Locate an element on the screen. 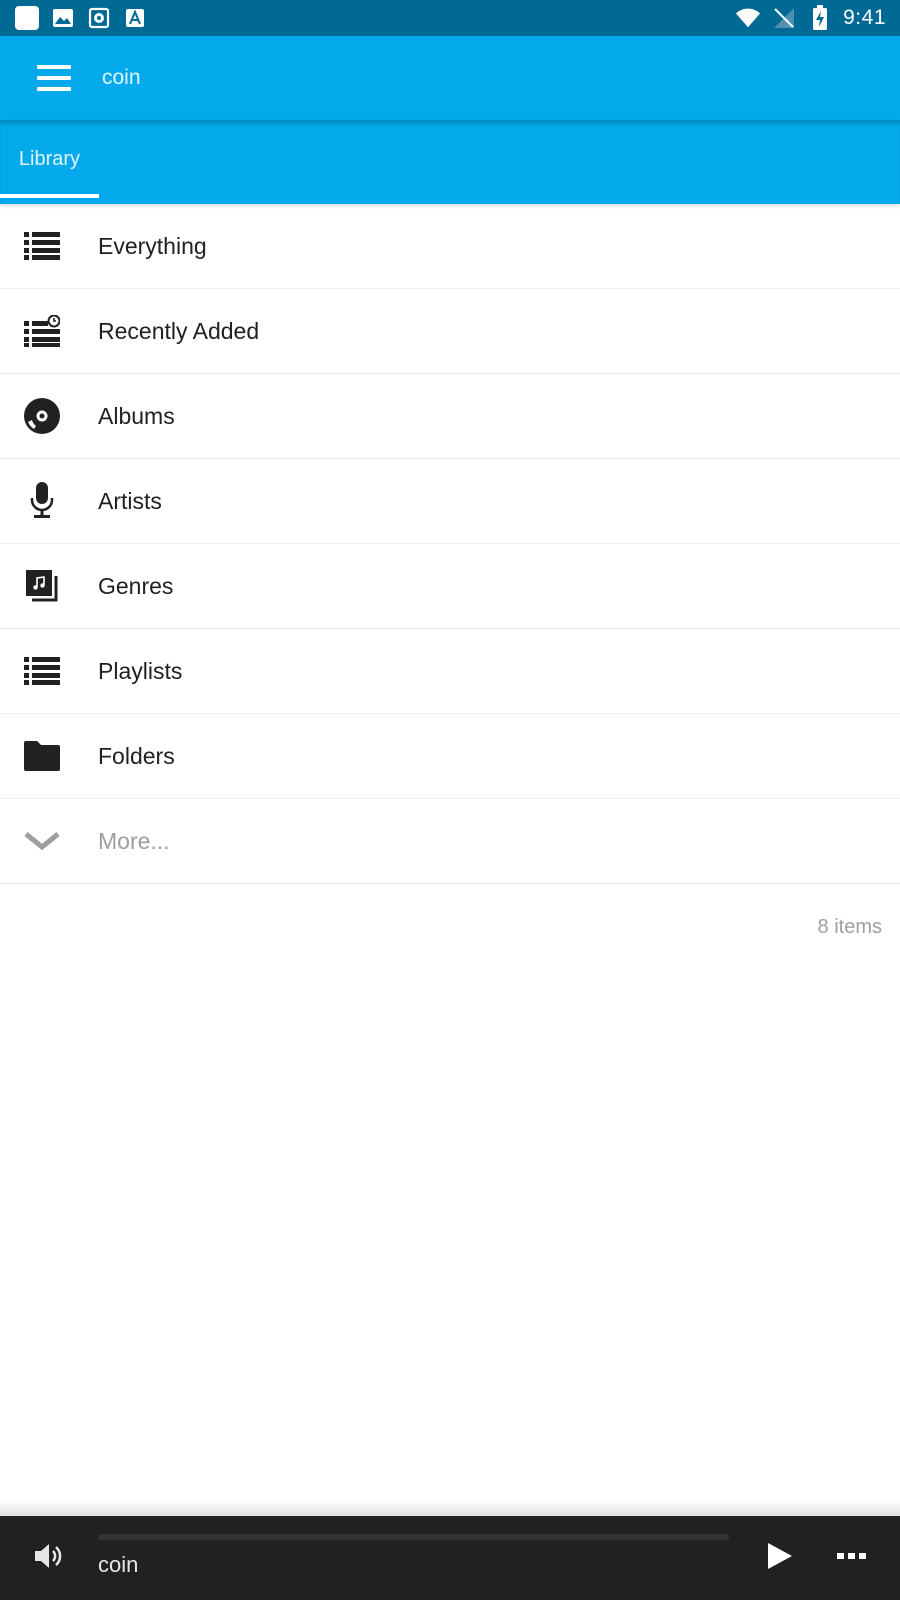 The height and width of the screenshot is (1600, 900). status-system: 9:41 is located at coordinates (810, 18).